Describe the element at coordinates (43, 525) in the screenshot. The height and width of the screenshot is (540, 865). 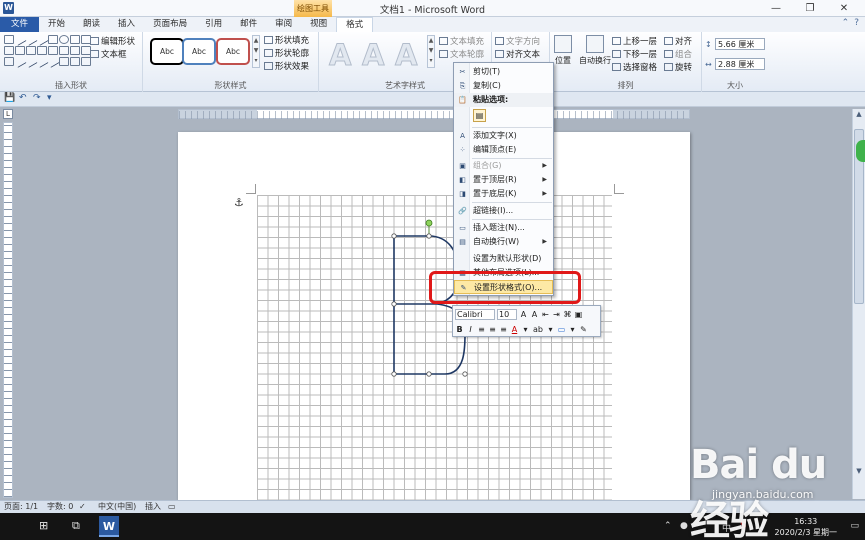
I see `windows-start-icon: ⊞` at that location.